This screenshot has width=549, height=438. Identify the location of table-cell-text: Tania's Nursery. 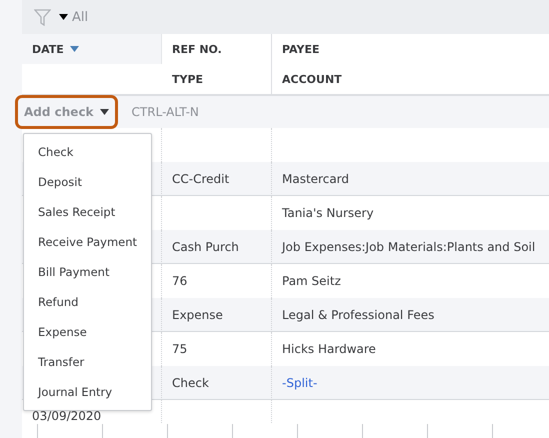
(328, 213).